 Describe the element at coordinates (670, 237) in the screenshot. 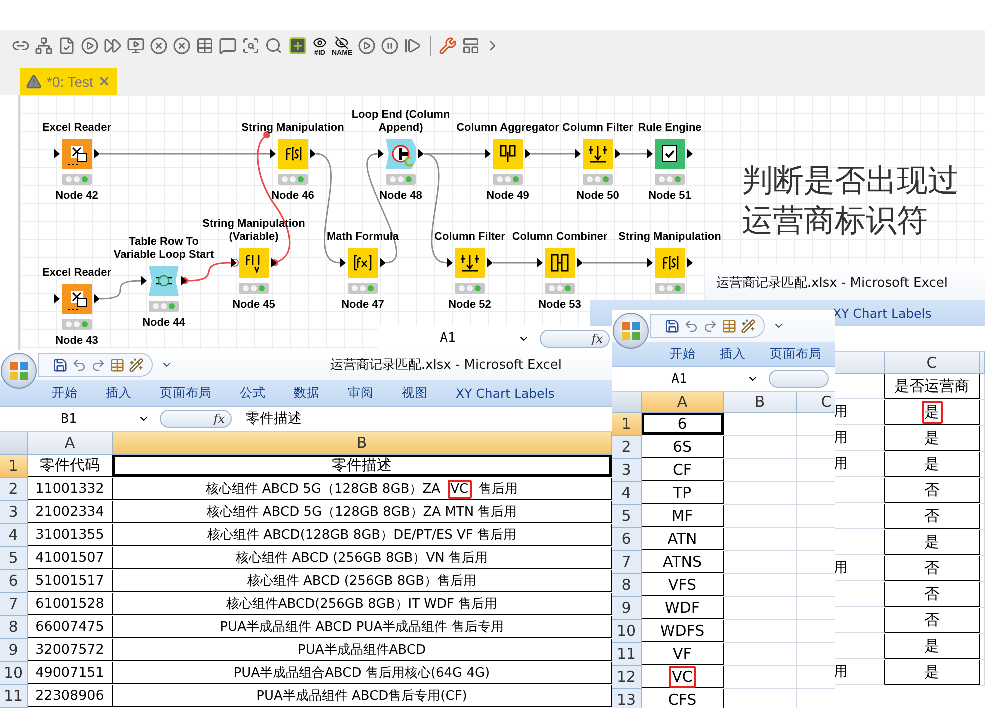

I see `node-title: String Manipulation` at that location.